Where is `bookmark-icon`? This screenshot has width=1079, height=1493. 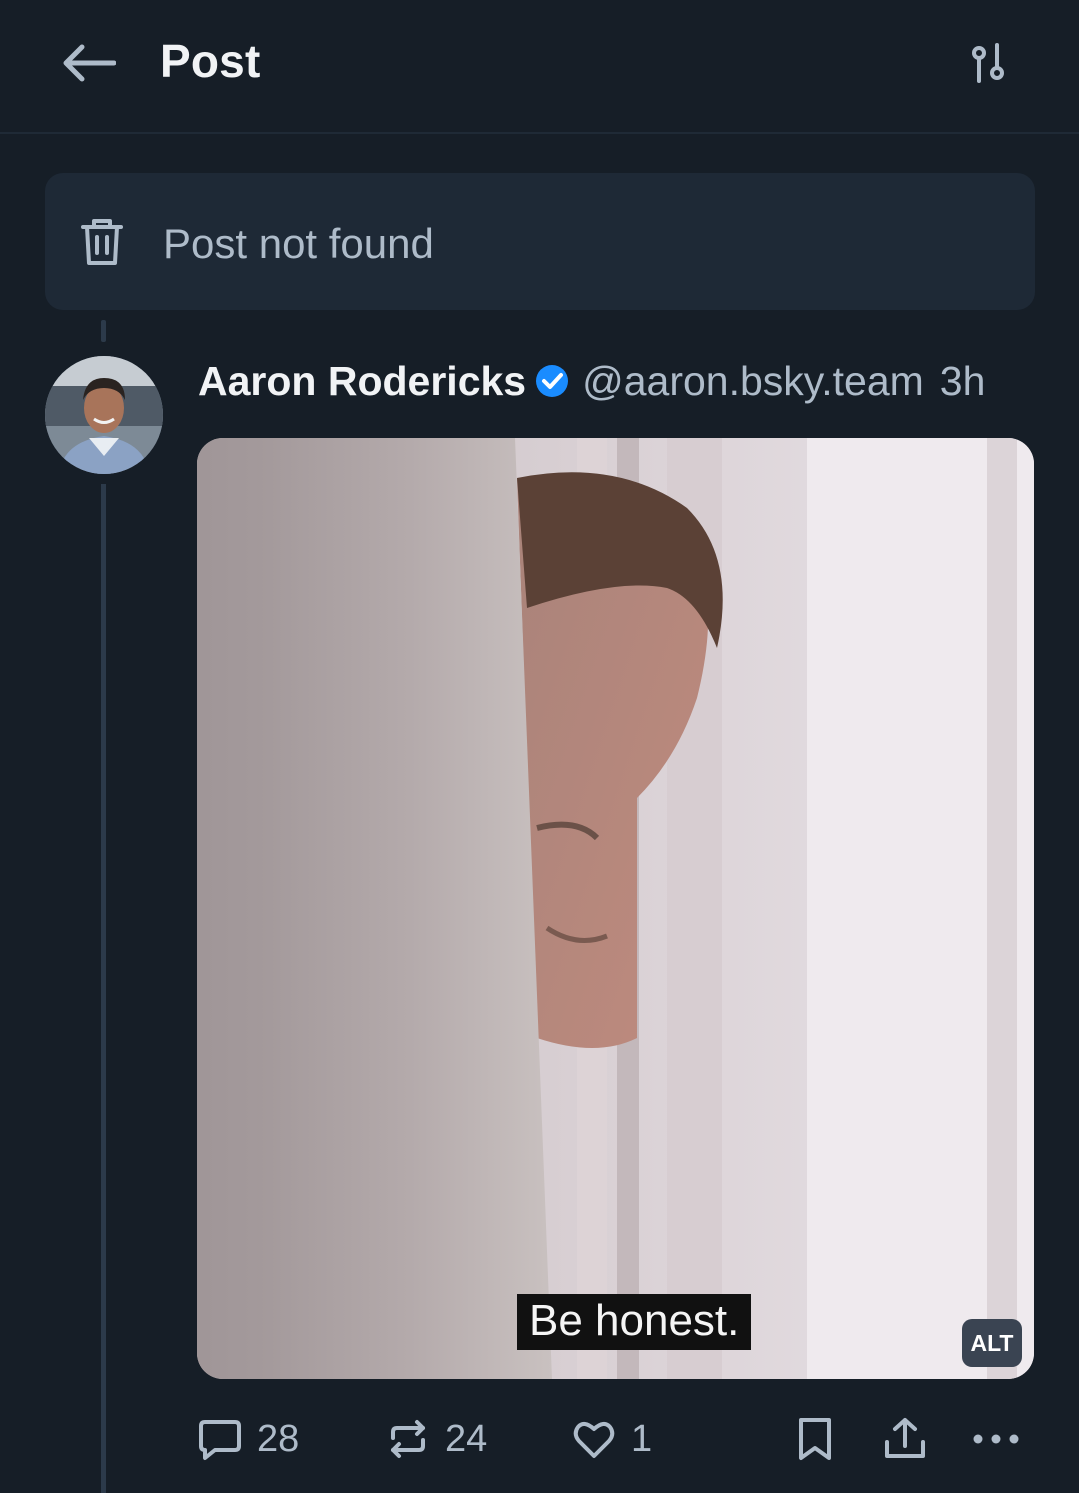 bookmark-icon is located at coordinates (815, 1439).